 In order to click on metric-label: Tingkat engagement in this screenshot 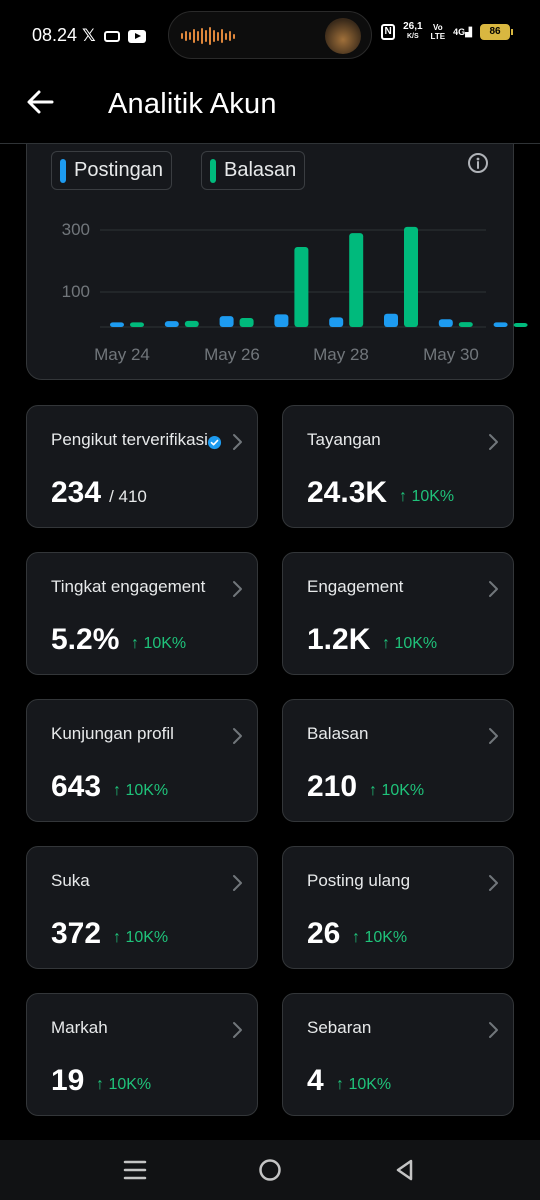, I will do `click(128, 586)`.